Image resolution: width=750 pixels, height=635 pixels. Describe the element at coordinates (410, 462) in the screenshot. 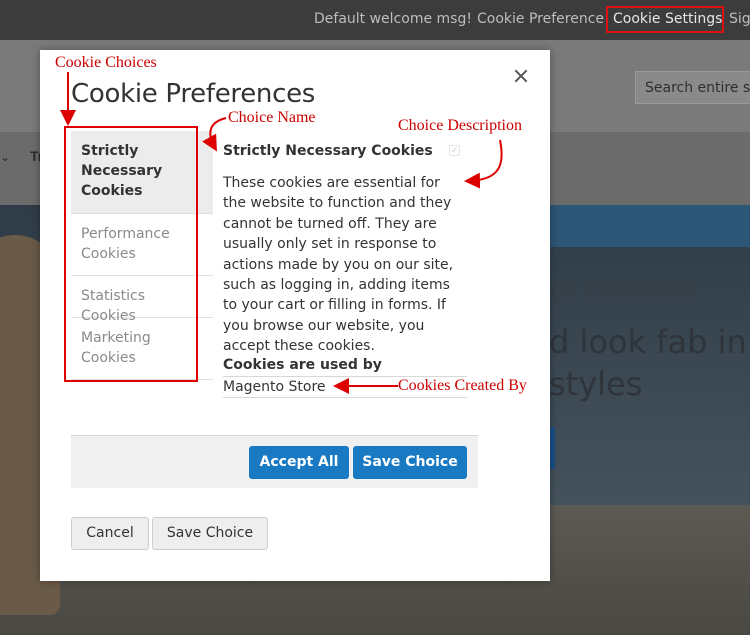

I see `save-choice-button: Save Choice` at that location.